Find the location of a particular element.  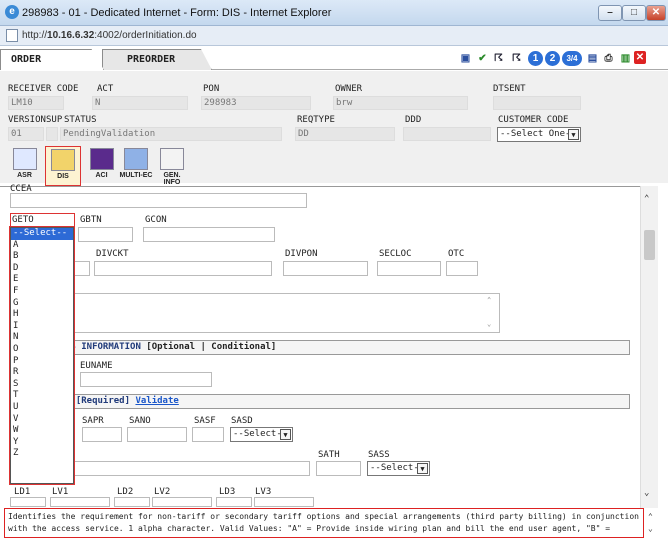

geto-option: T is located at coordinates (42, 396).